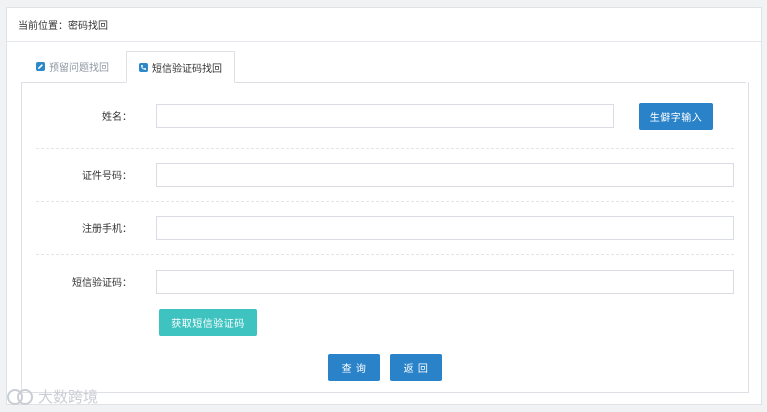  What do you see at coordinates (385, 116) in the screenshot?
I see `name-input` at bounding box center [385, 116].